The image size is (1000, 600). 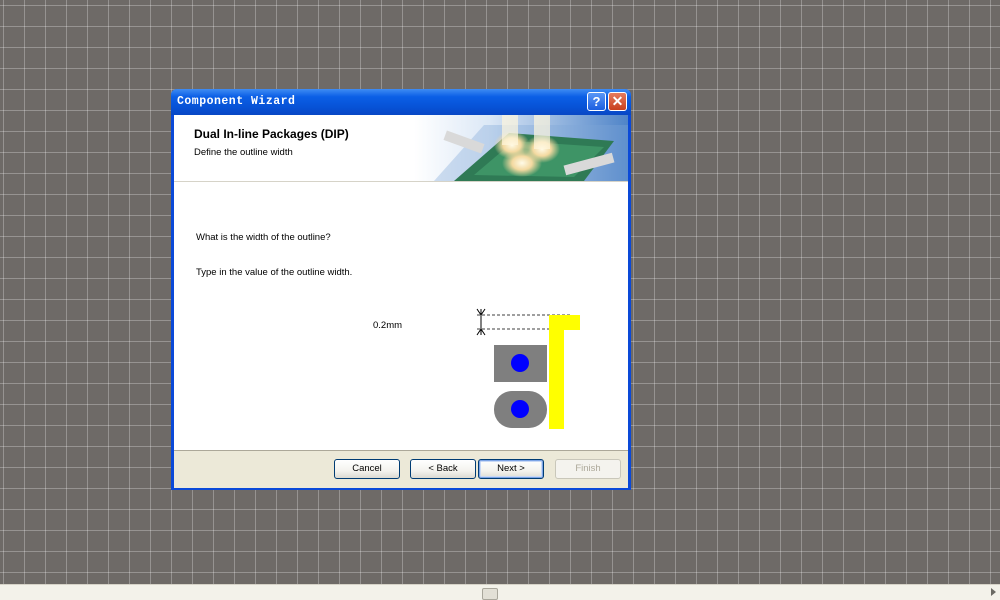 I want to click on close-button: ✕, so click(x=617, y=101).